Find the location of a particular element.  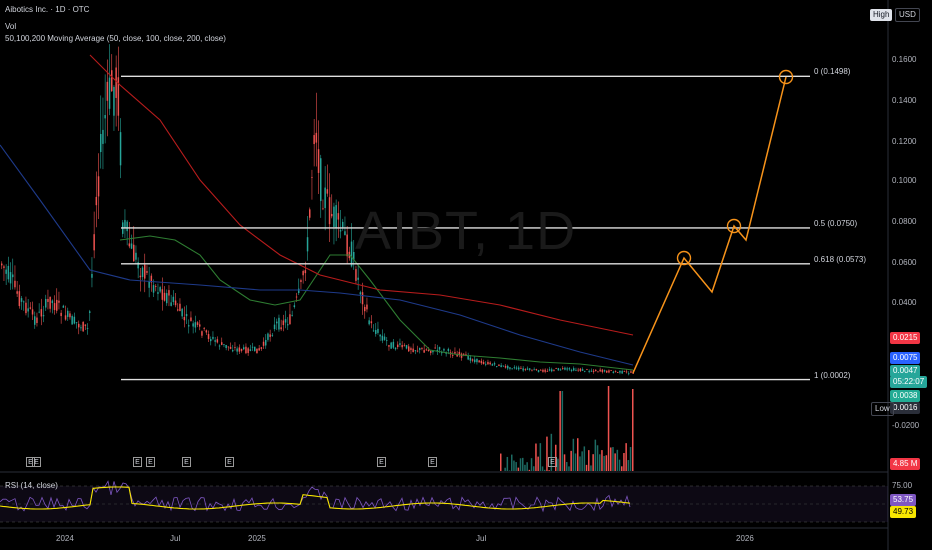

projection-path is located at coordinates (713, 221).